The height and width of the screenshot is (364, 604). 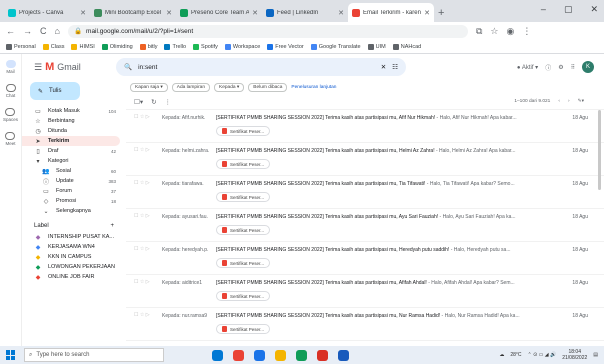 What do you see at coordinates (205, 46) in the screenshot?
I see `bookmark-item: Spotify` at bounding box center [205, 46].